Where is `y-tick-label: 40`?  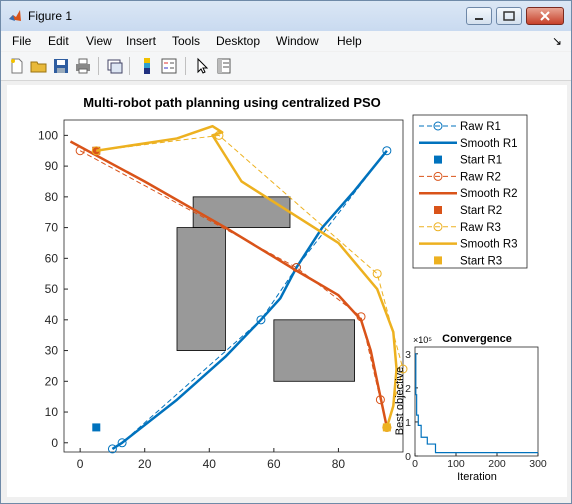 y-tick-label: 40 is located at coordinates (52, 320).